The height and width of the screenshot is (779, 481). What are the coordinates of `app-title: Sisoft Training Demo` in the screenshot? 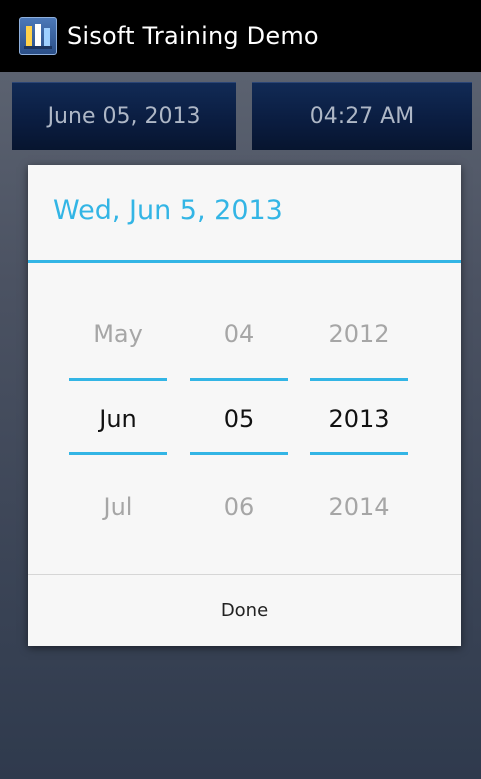 It's located at (193, 36).